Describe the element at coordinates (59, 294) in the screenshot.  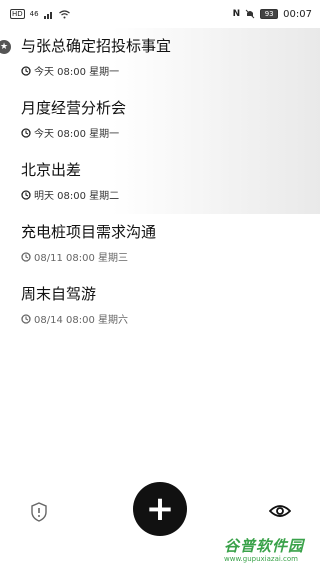
I see `task-title: 周末自驾游` at that location.